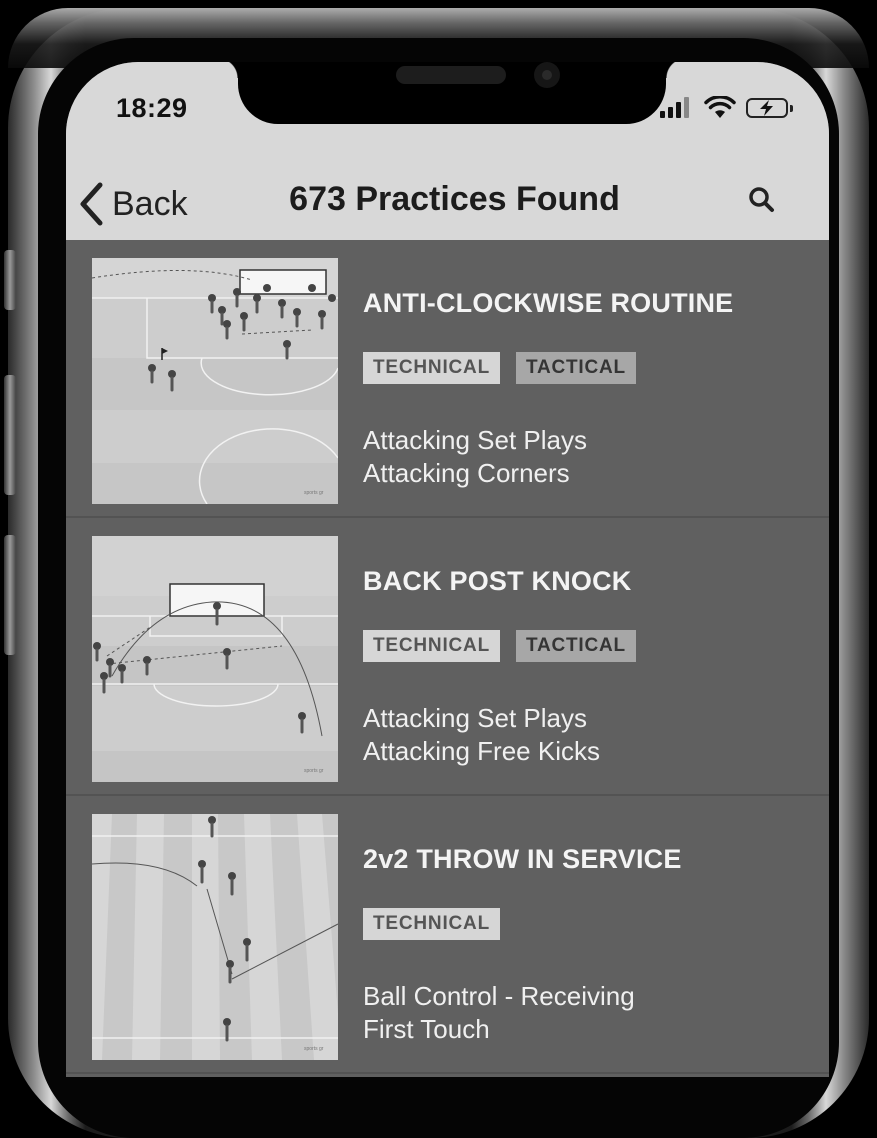  Describe the element at coordinates (720, 107) in the screenshot. I see `wifi-icon` at that location.